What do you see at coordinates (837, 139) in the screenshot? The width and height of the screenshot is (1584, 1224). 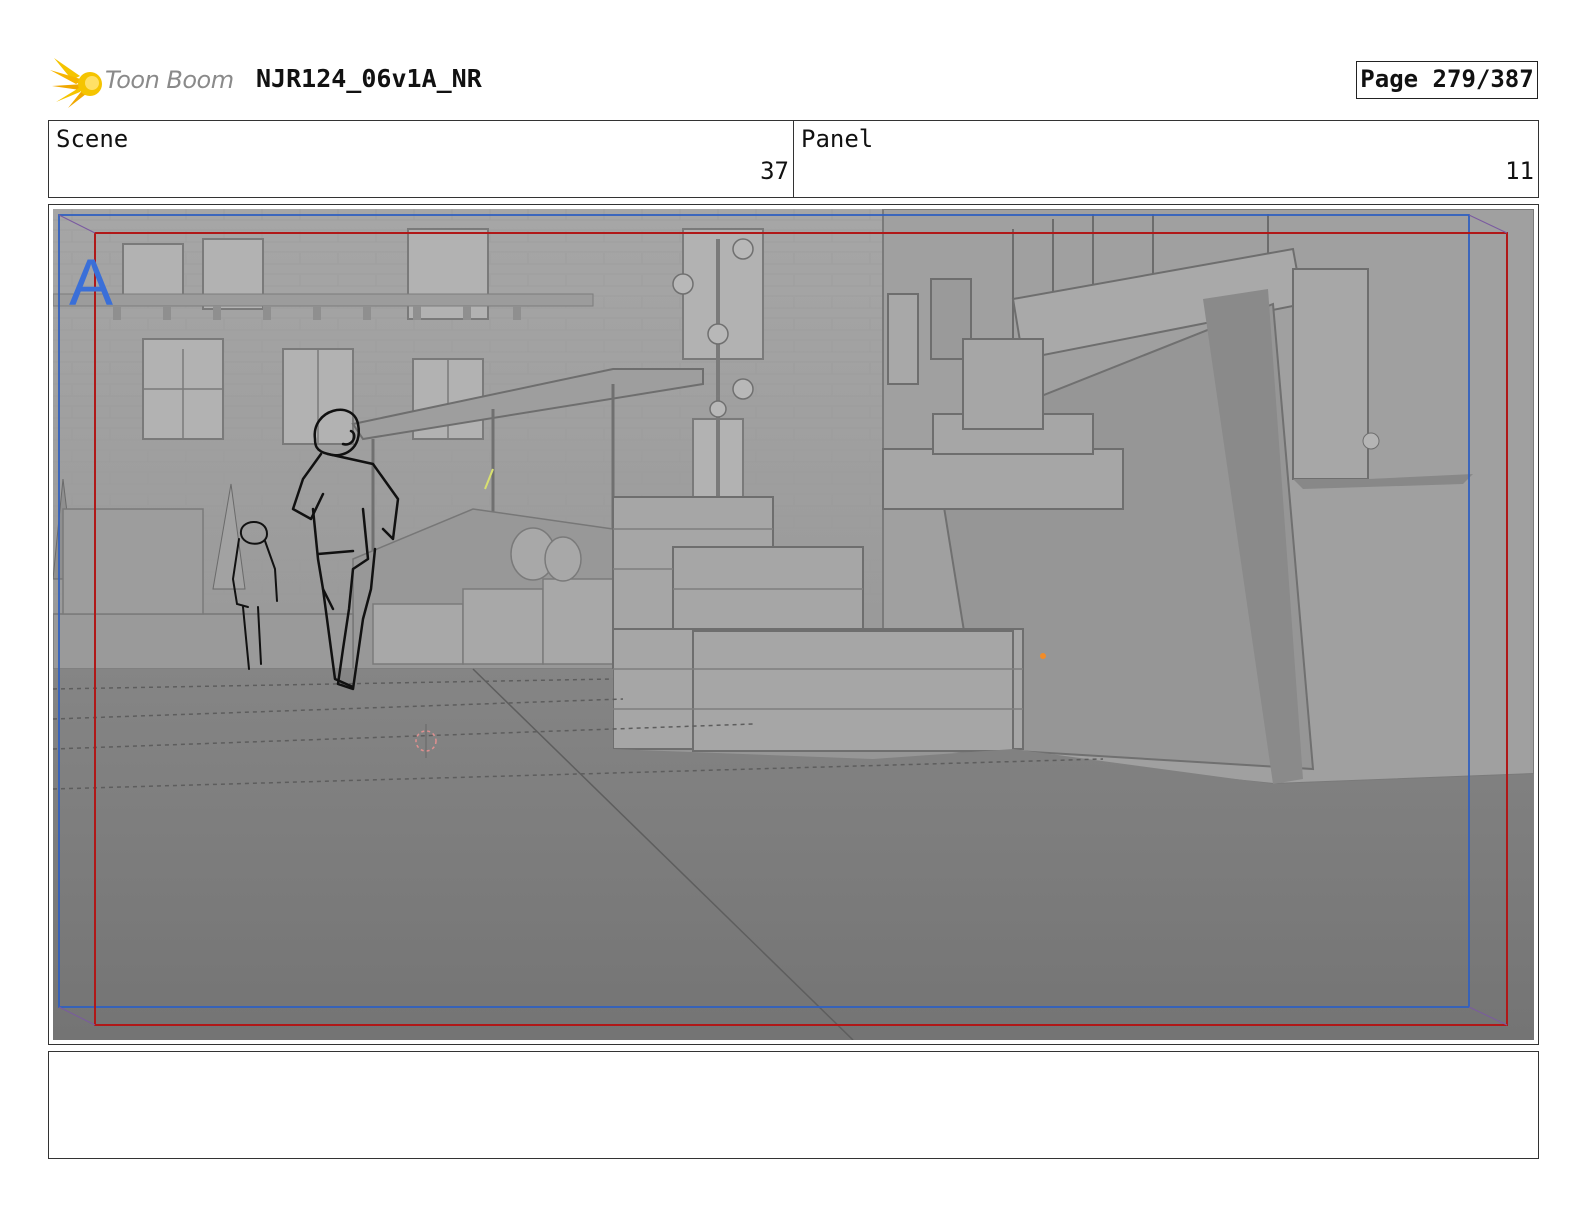 I see `panel-label: Panel` at bounding box center [837, 139].